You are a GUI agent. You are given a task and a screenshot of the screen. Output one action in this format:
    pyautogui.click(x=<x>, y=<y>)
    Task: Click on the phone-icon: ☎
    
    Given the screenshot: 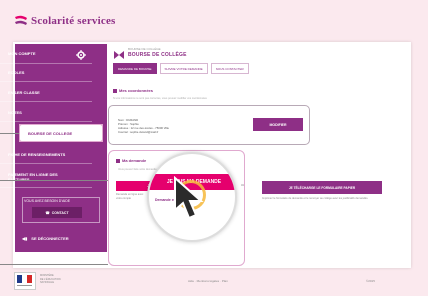 What is the action you would take?
    pyautogui.click(x=47, y=212)
    